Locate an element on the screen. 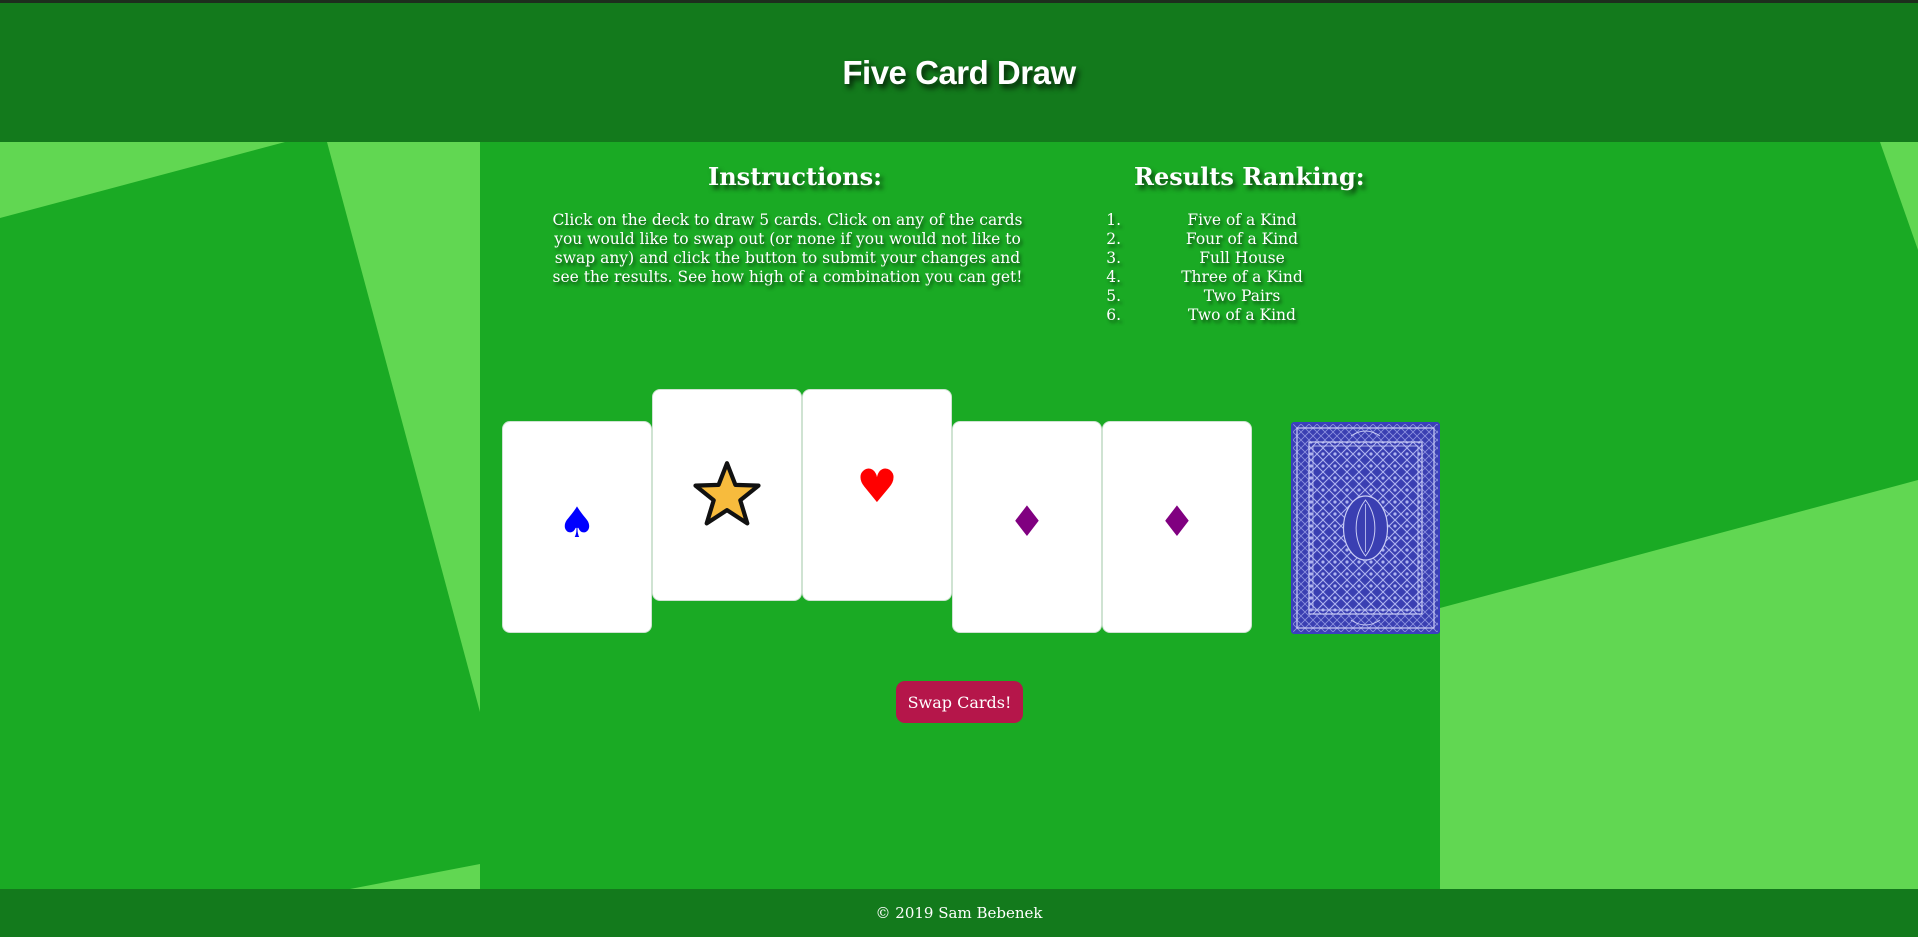  ranking-item: 6. Two of a Kind is located at coordinates (1215, 315).